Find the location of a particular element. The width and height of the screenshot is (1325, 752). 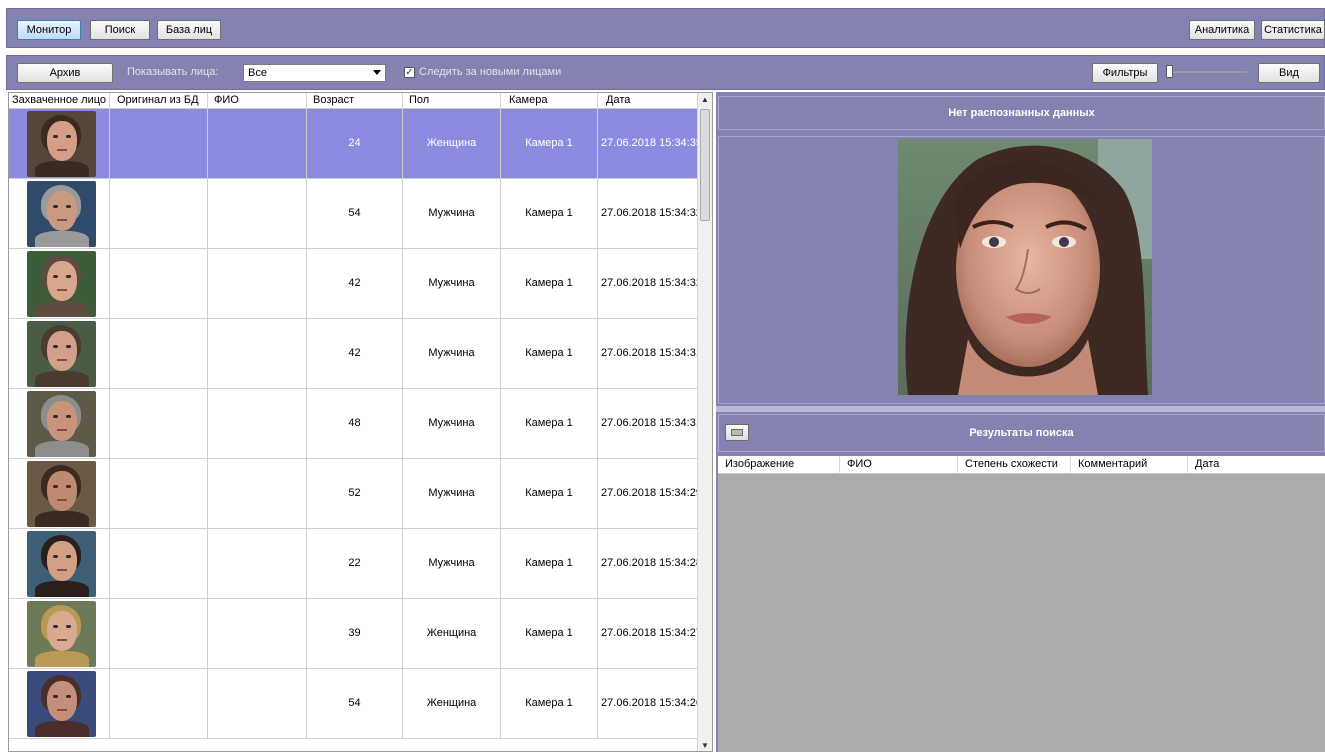

table-row: 24 Женщина Камера 1 27.06.2018 15:34:35 is located at coordinates (357, 144).